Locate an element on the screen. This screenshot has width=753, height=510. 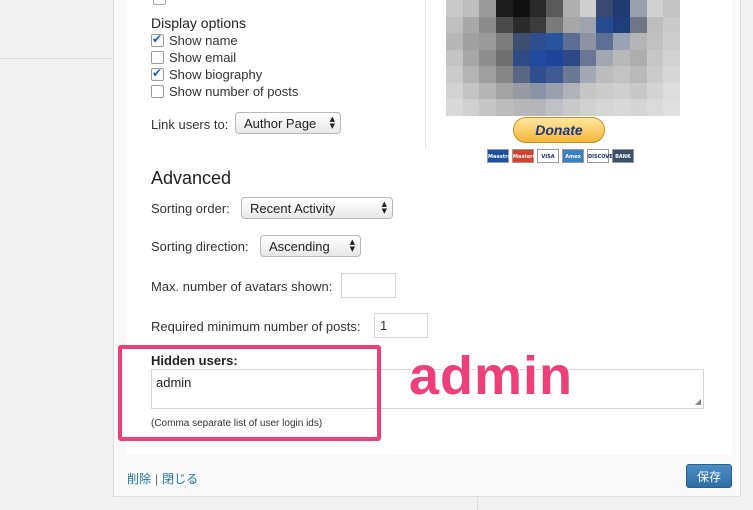
widget-footer-links: 削除 | 閉じる is located at coordinates (162, 478).